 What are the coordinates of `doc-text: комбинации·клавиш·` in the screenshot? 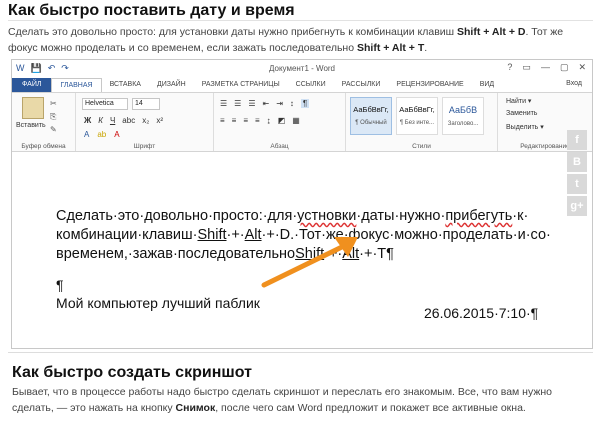 It's located at (127, 235).